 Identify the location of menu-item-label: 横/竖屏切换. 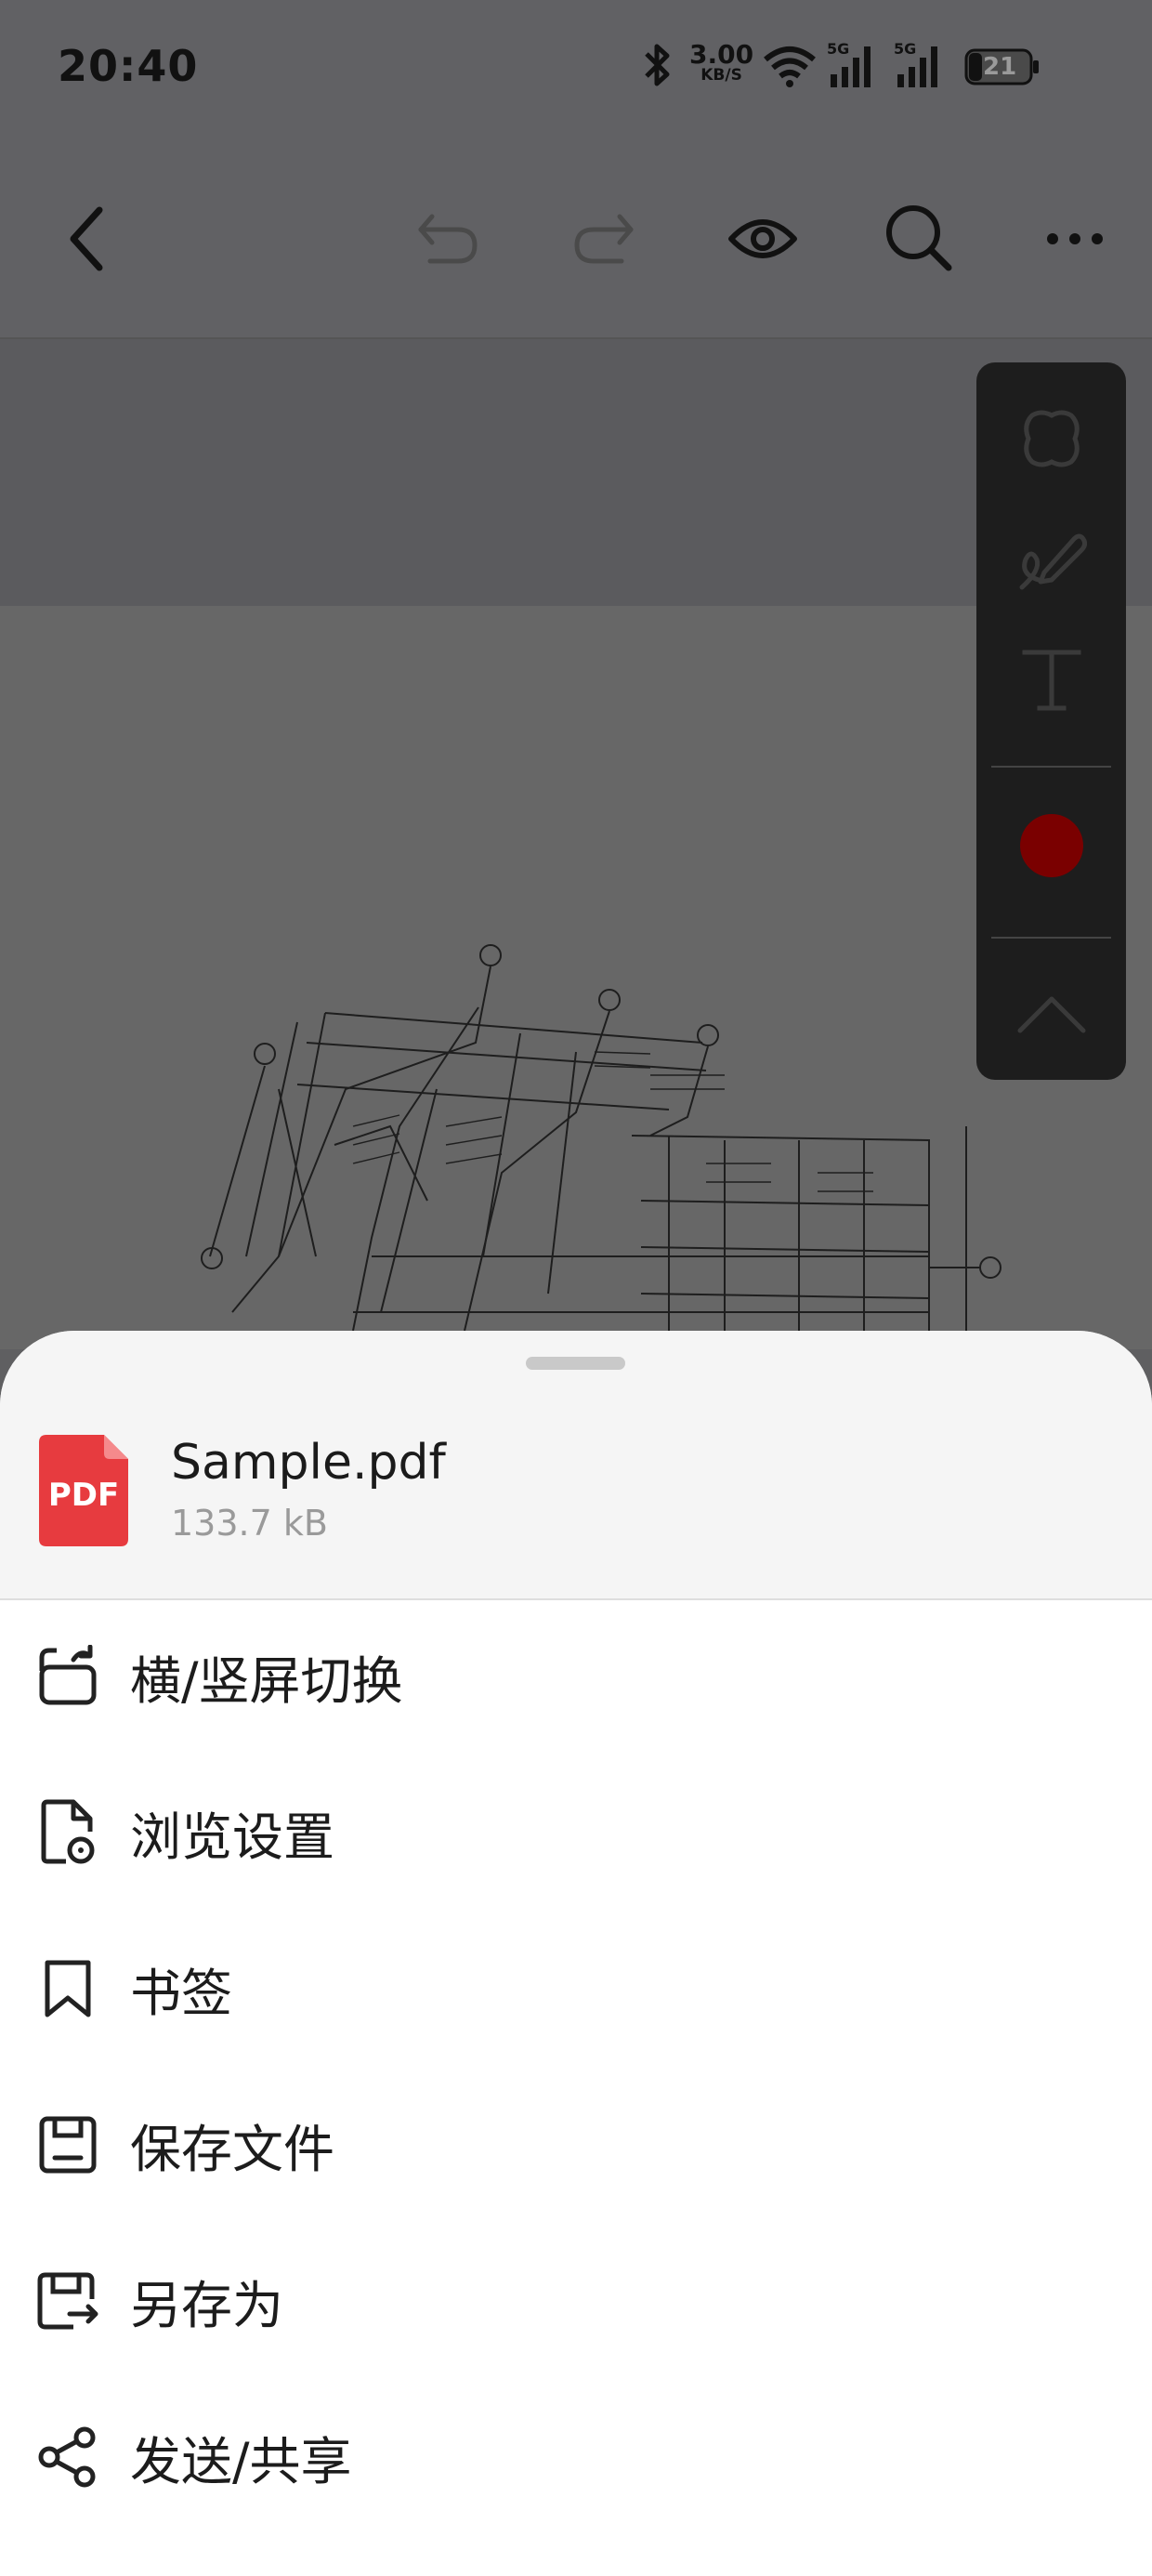
(266, 1681).